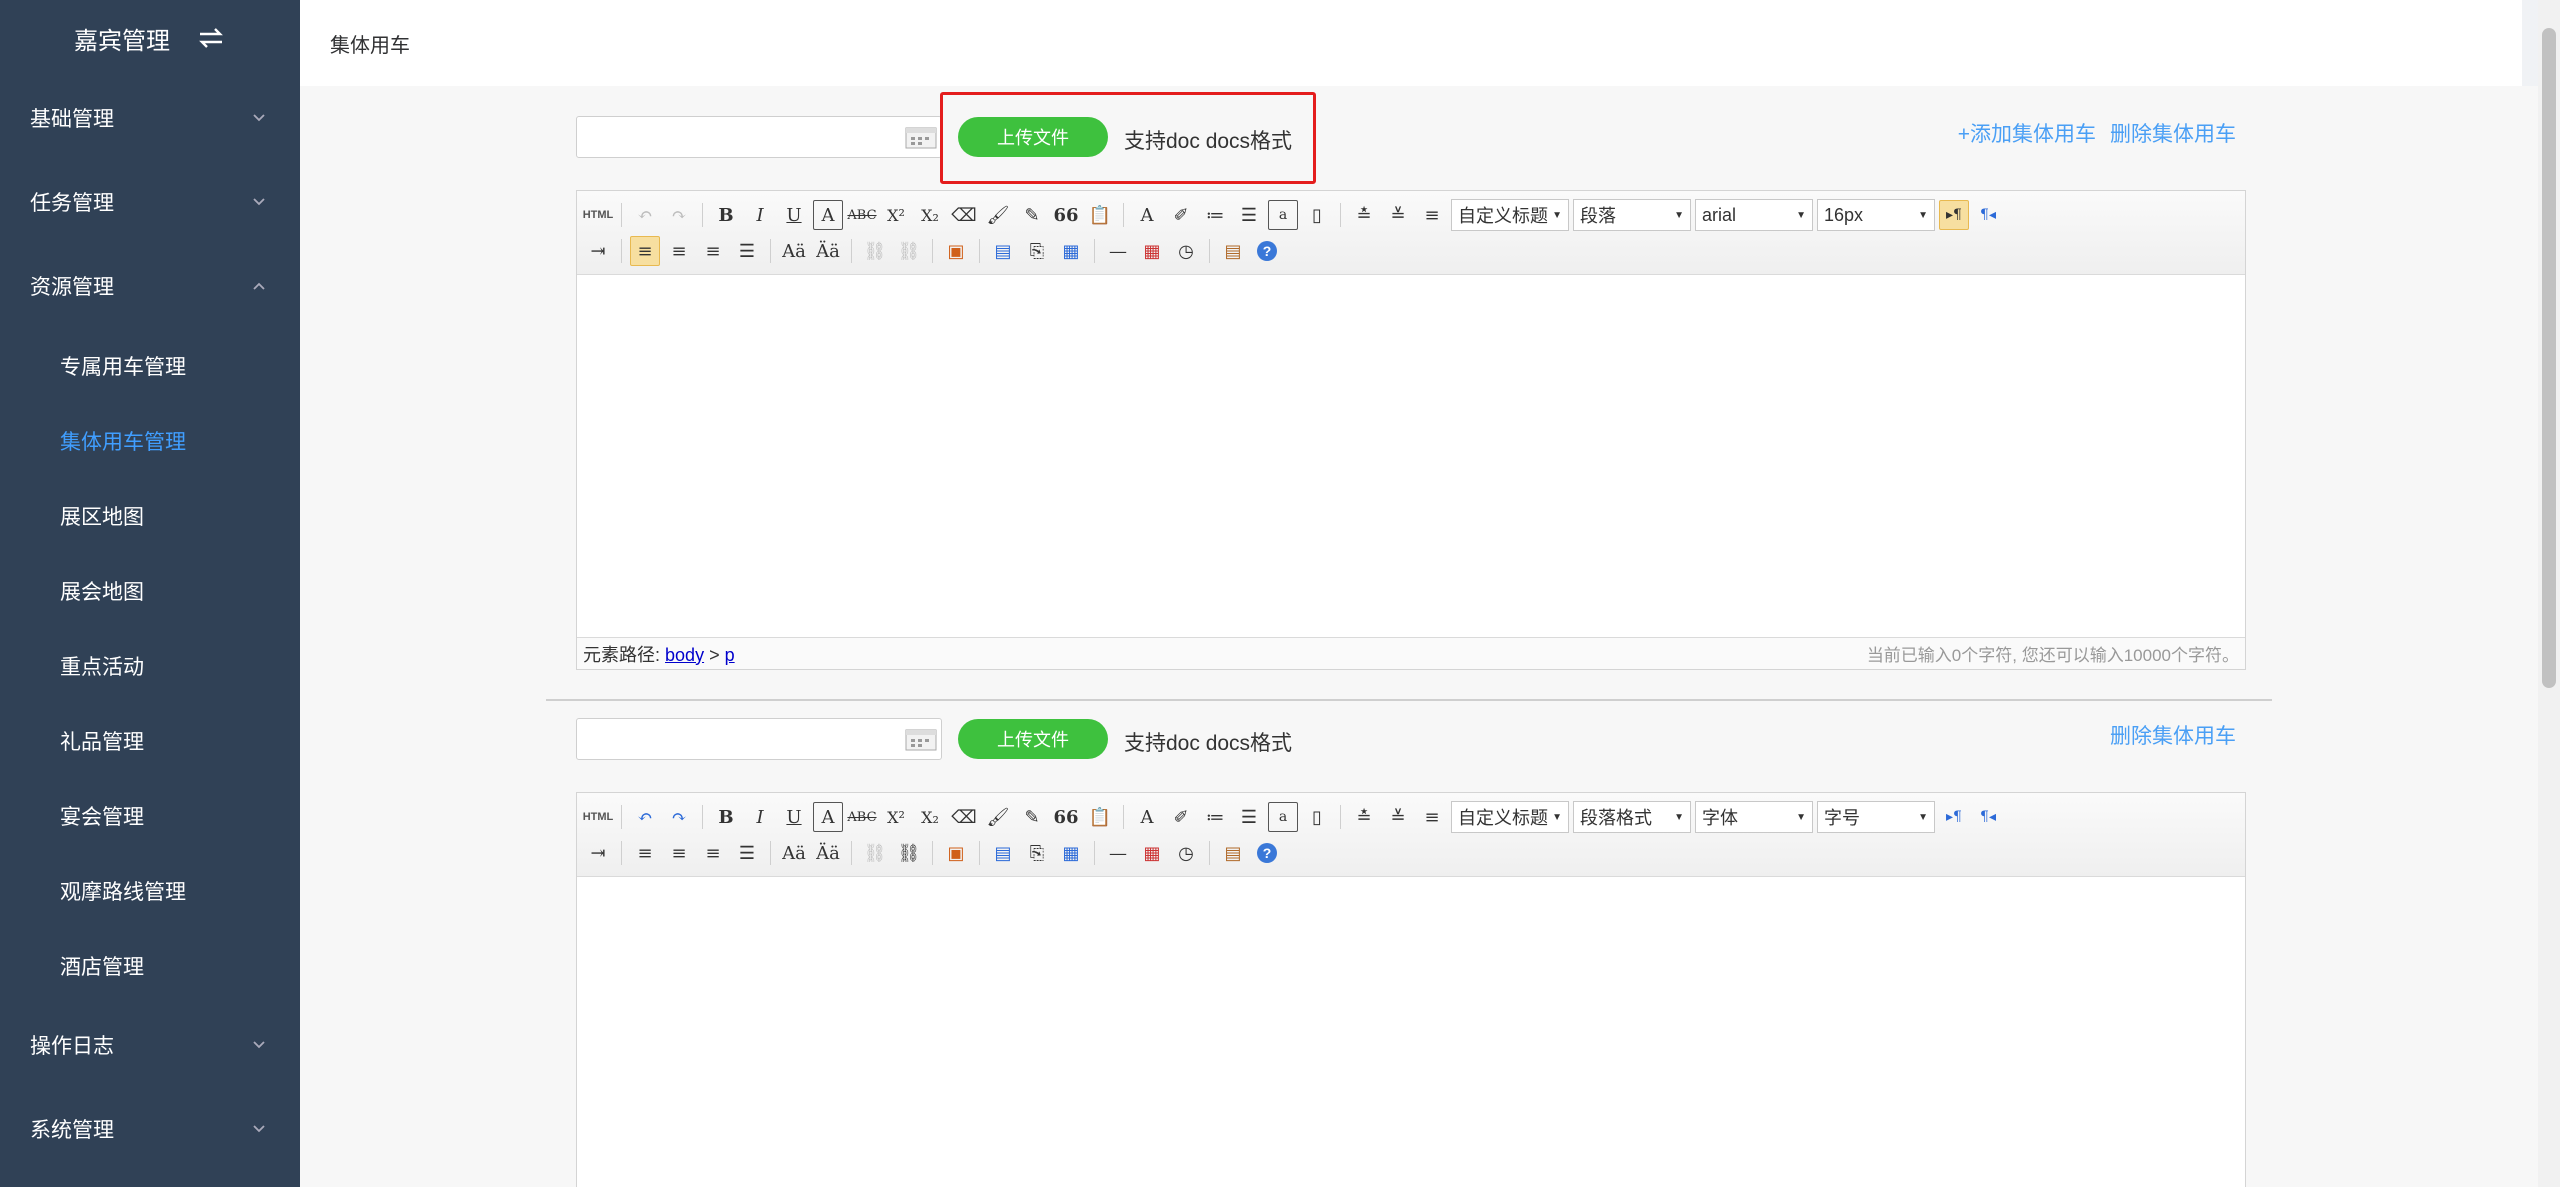  What do you see at coordinates (896, 817) in the screenshot?
I see `superscript-button: X²` at bounding box center [896, 817].